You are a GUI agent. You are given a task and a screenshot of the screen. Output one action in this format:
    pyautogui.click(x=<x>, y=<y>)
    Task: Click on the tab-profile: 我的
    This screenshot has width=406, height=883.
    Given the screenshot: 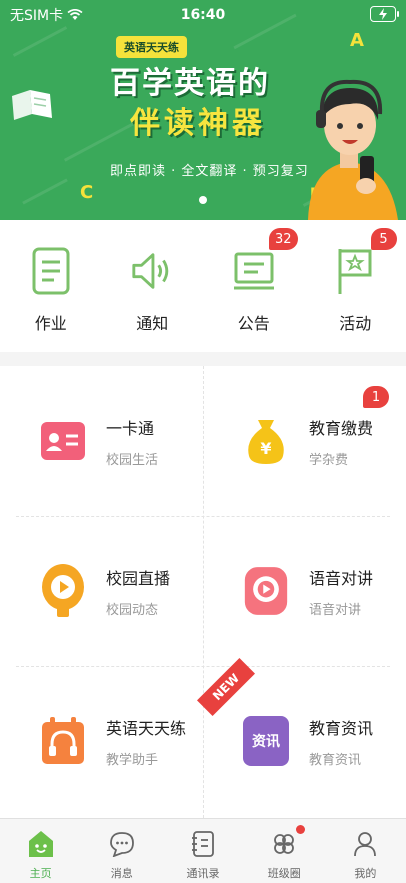 What is the action you would take?
    pyautogui.click(x=365, y=851)
    